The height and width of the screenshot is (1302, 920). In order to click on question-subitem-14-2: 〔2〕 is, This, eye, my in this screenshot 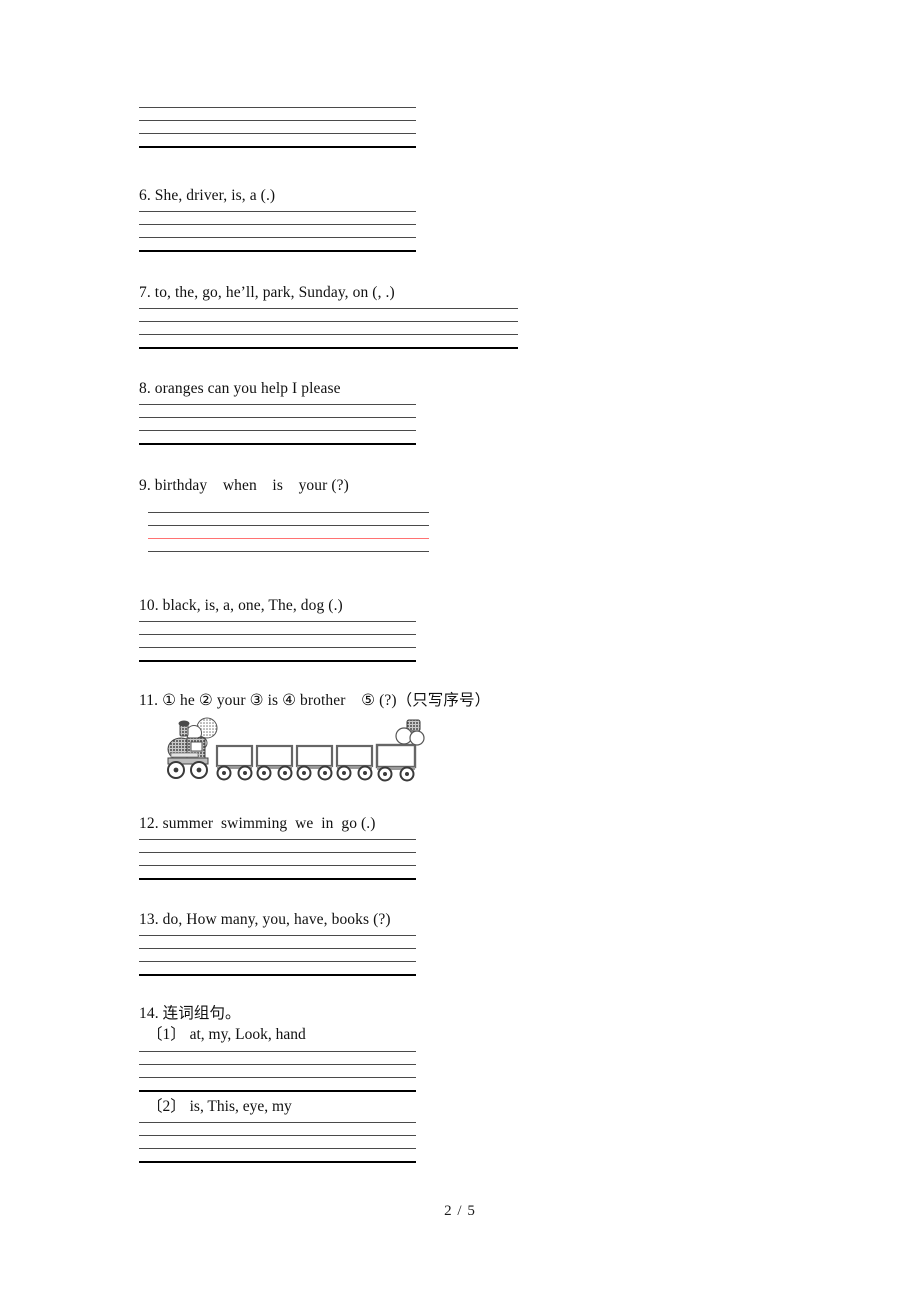, I will do `click(277, 1130)`.